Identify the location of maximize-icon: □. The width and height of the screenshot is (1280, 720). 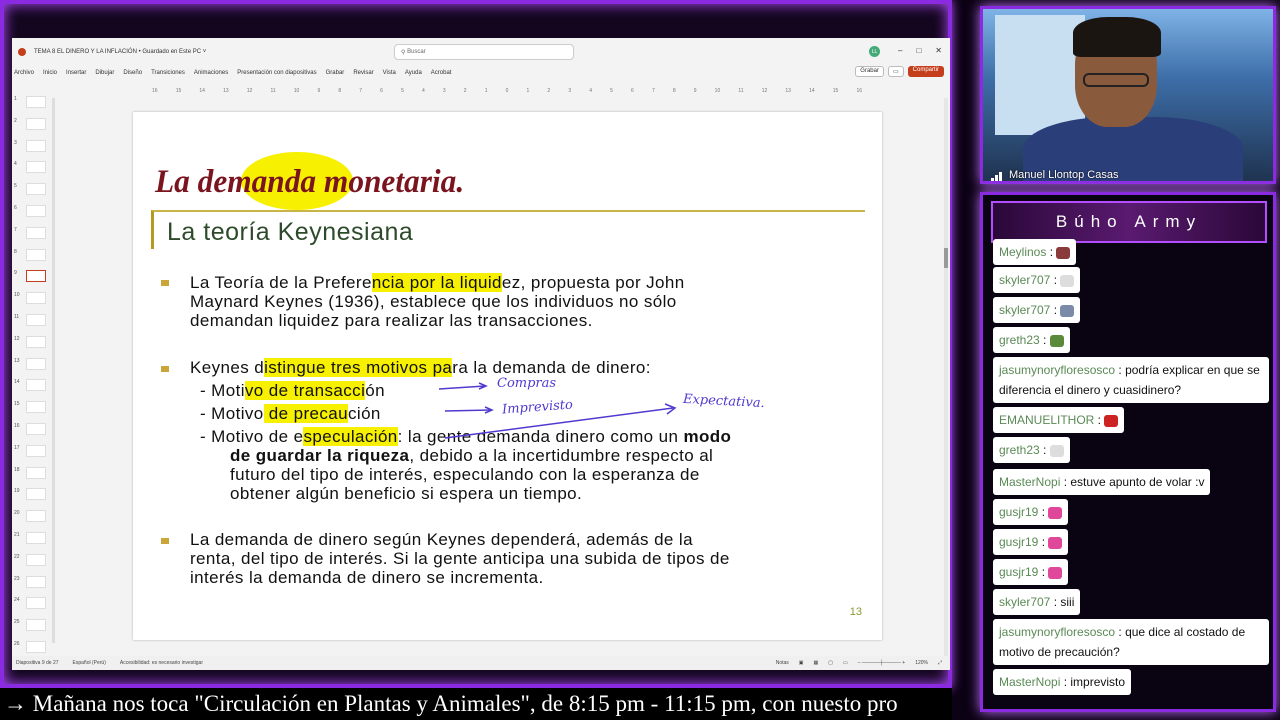
(918, 50).